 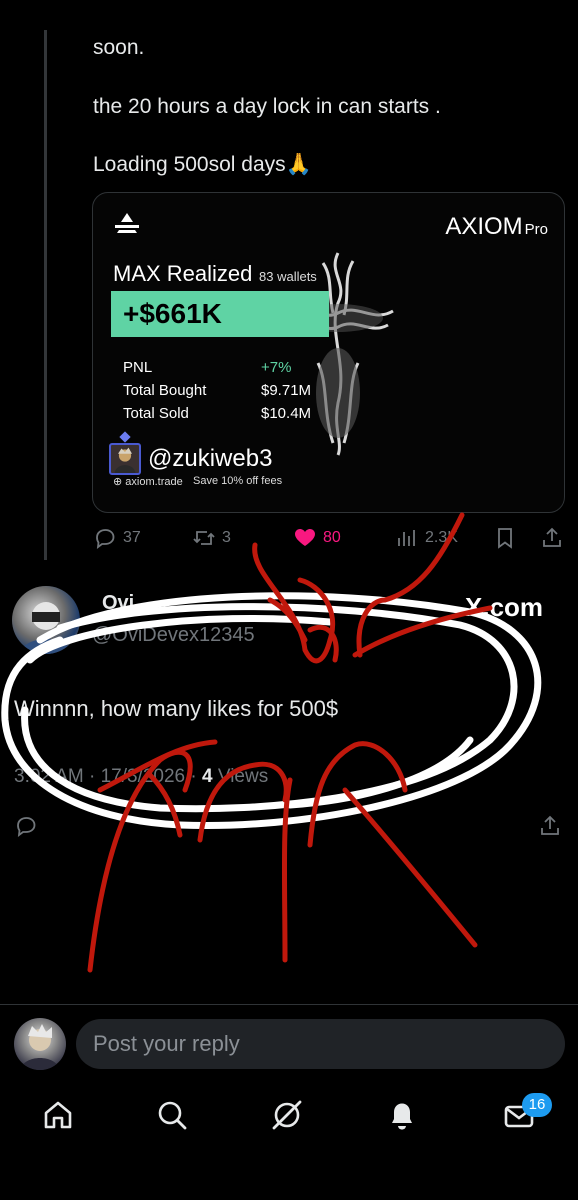 I want to click on views-icon, so click(x=406, y=538).